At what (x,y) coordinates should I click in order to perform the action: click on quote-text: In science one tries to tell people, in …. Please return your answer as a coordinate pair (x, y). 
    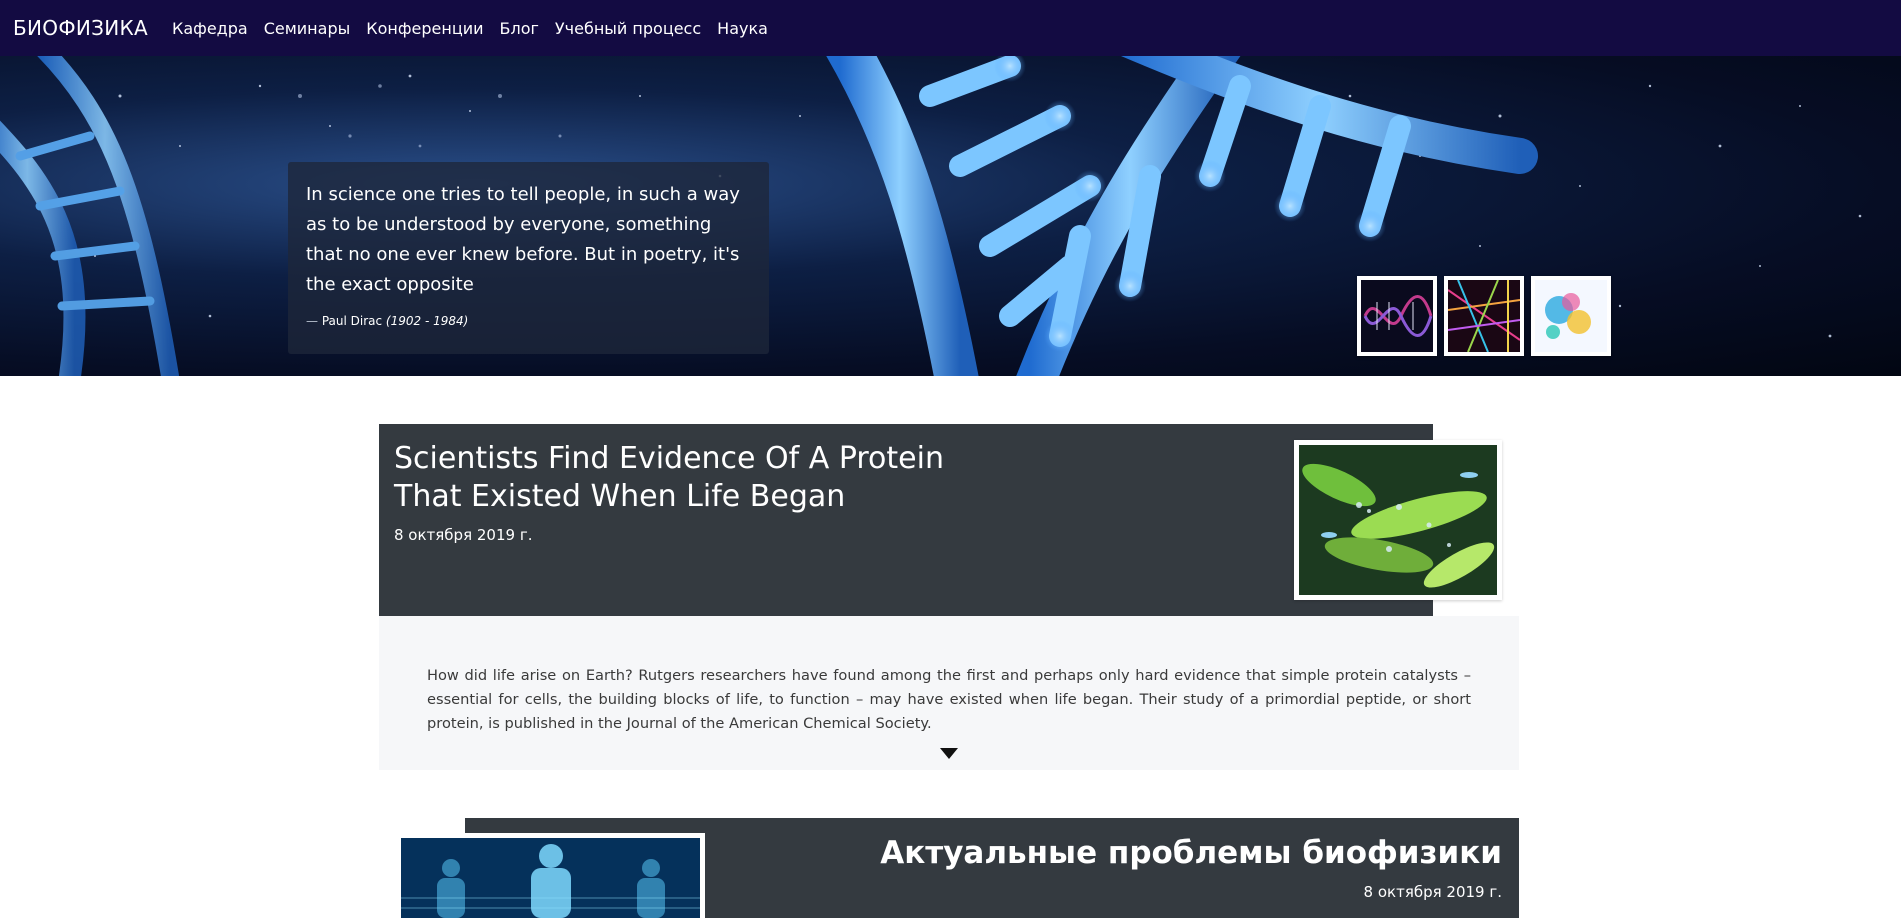
    Looking at the image, I should click on (523, 239).